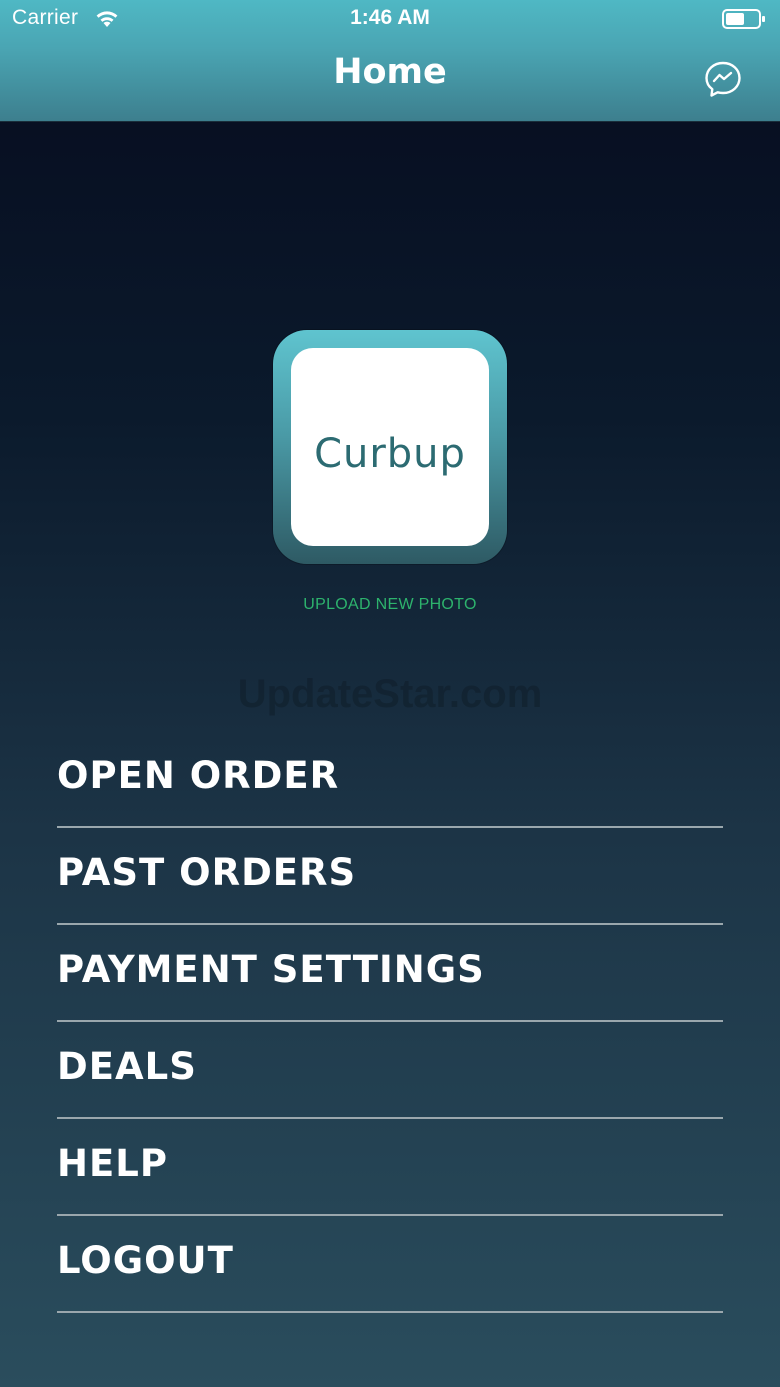  I want to click on menu-item-label: DEALS, so click(127, 1066).